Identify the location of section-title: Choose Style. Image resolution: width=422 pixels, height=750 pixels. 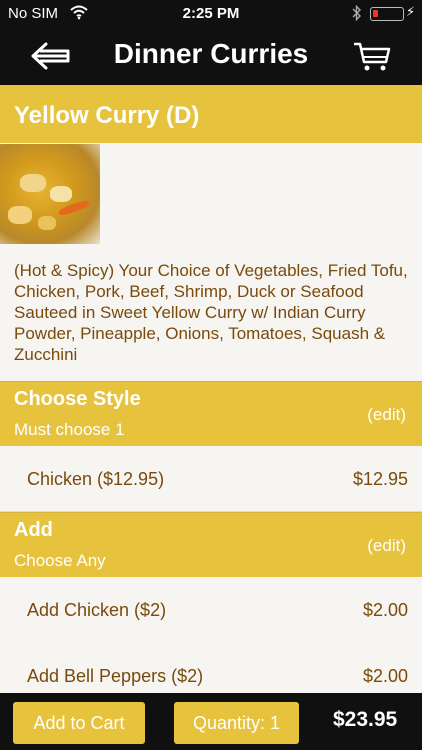
(77, 399).